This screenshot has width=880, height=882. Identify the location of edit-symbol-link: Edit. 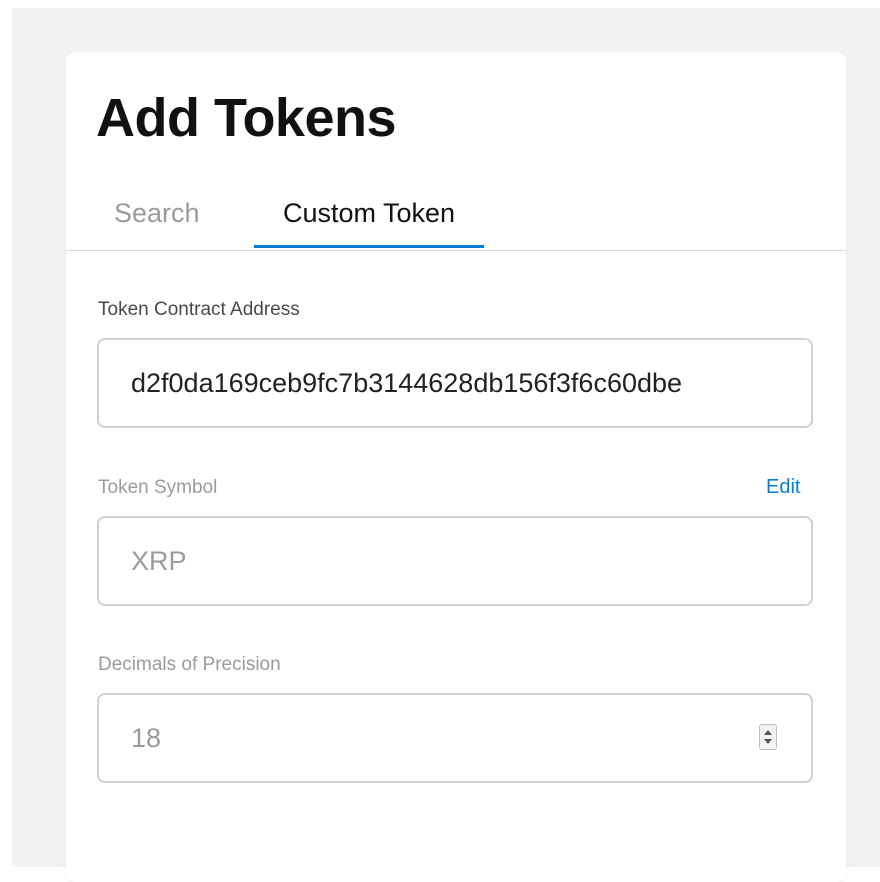
(783, 487).